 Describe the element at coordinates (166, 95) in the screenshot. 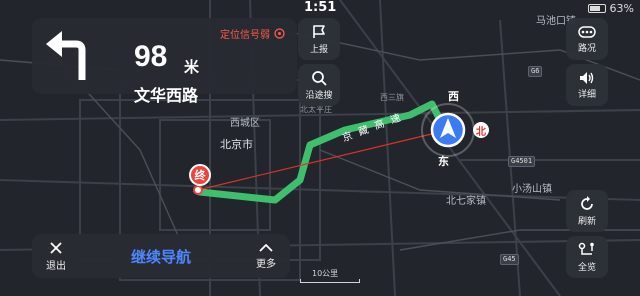

I see `next-road-name: 文华西路` at that location.